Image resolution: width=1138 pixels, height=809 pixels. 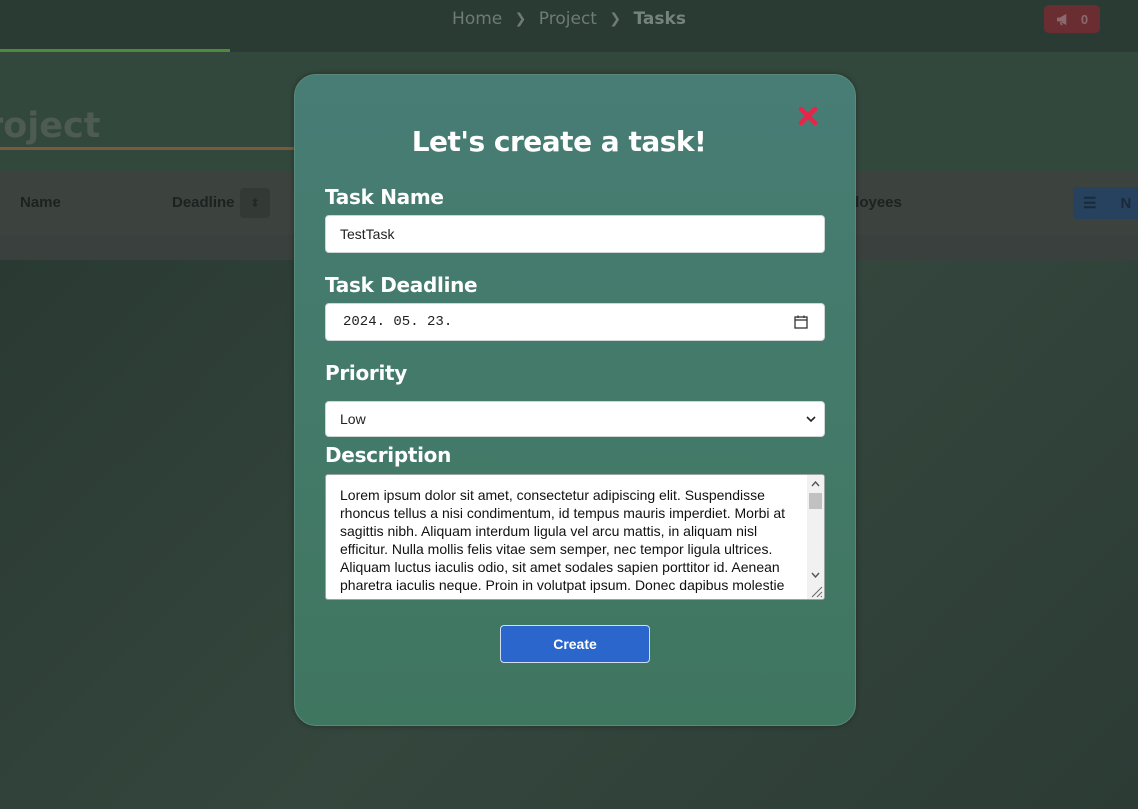 I want to click on scroll-thumb, so click(x=815, y=501).